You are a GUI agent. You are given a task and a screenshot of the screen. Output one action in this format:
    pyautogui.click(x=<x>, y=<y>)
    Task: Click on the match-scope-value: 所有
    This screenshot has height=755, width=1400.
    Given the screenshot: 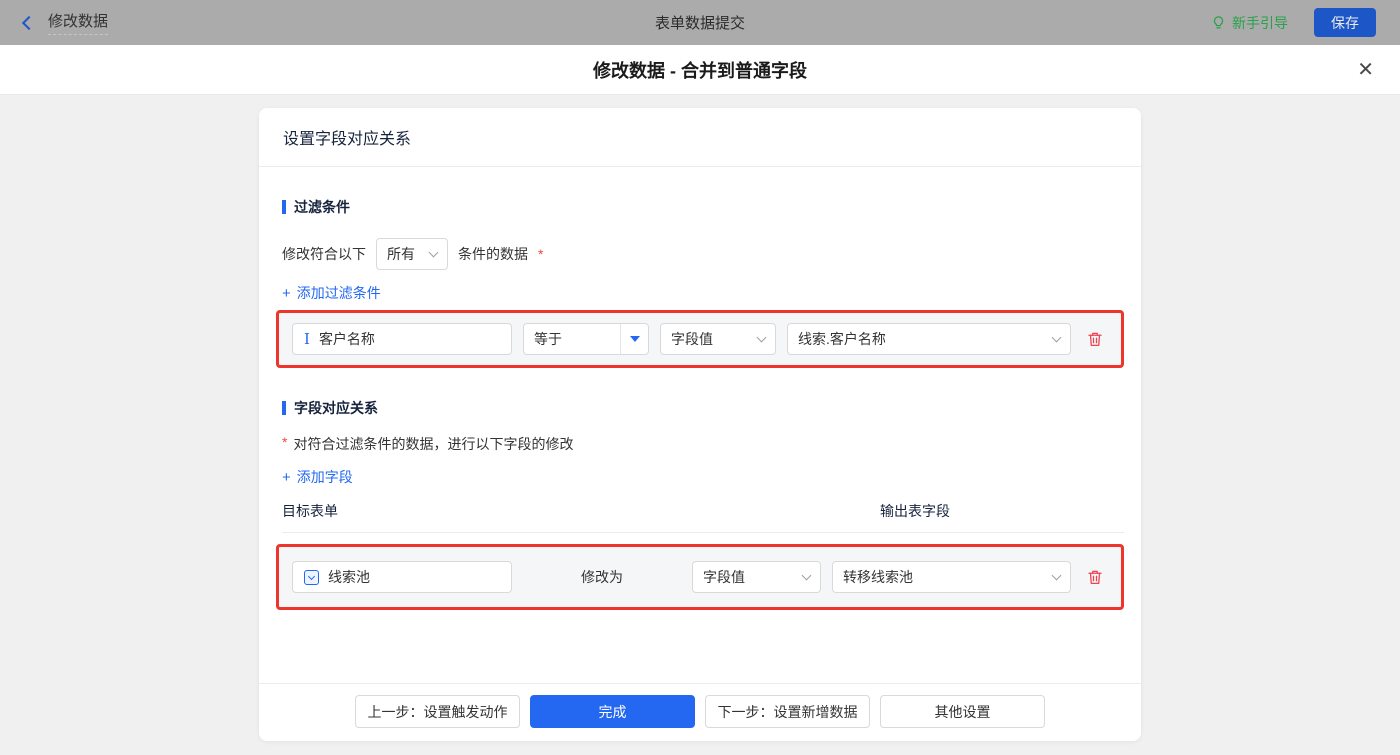 What is the action you would take?
    pyautogui.click(x=401, y=254)
    